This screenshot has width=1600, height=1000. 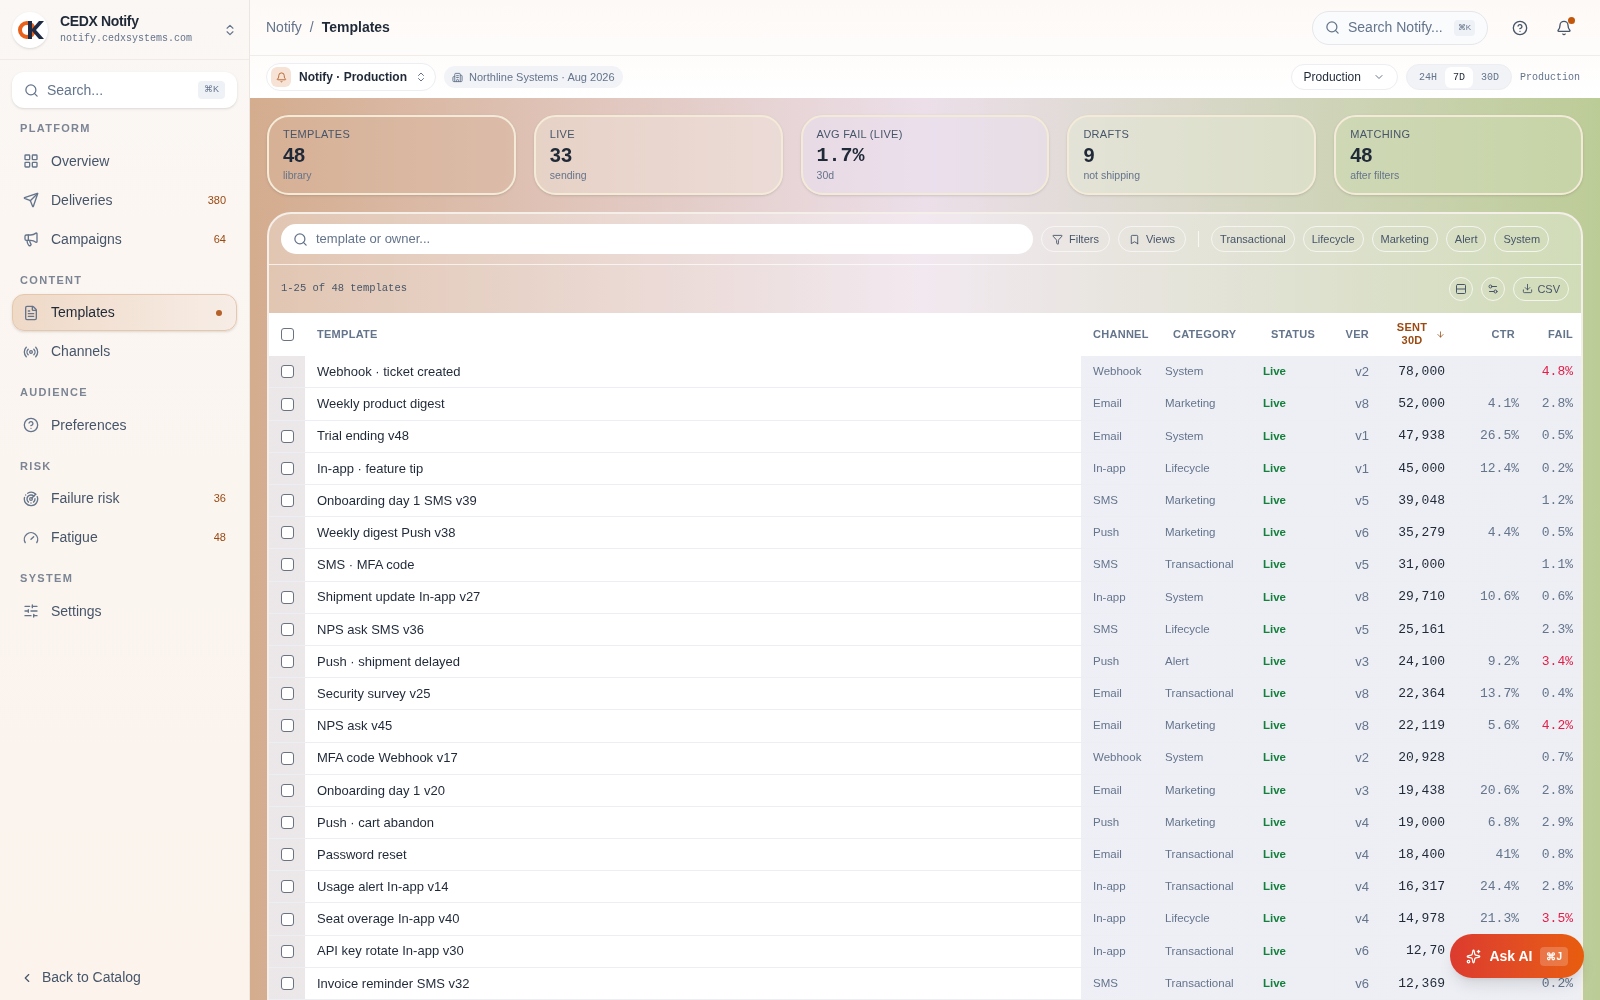 I want to click on template-name: In-app · feature tip, so click(x=693, y=468).